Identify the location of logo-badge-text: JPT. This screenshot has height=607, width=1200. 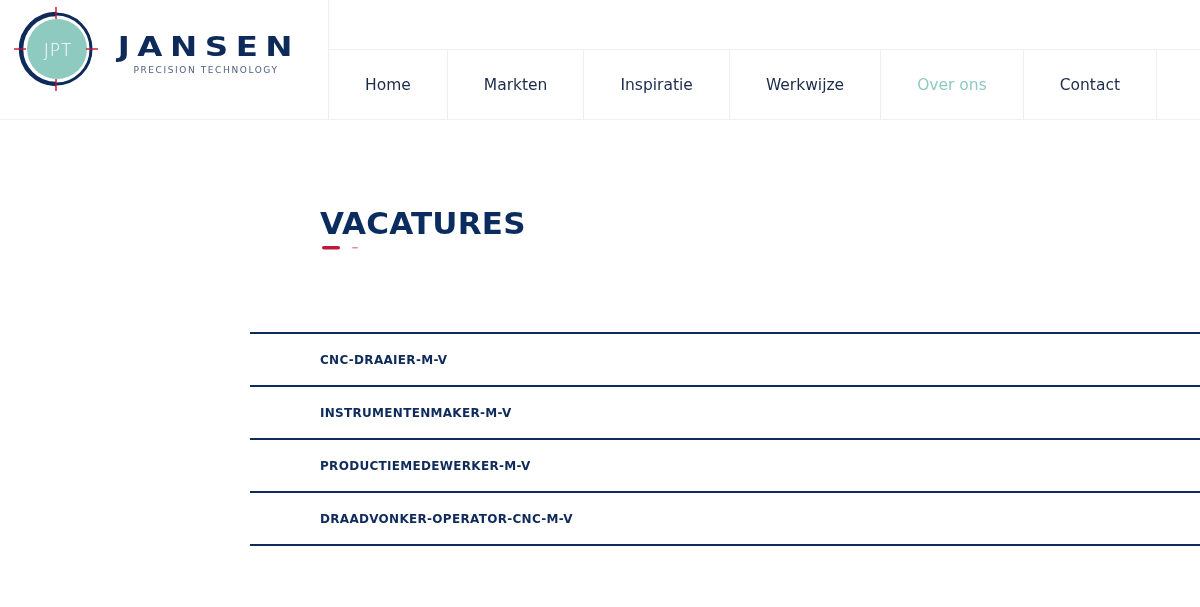
(58, 50).